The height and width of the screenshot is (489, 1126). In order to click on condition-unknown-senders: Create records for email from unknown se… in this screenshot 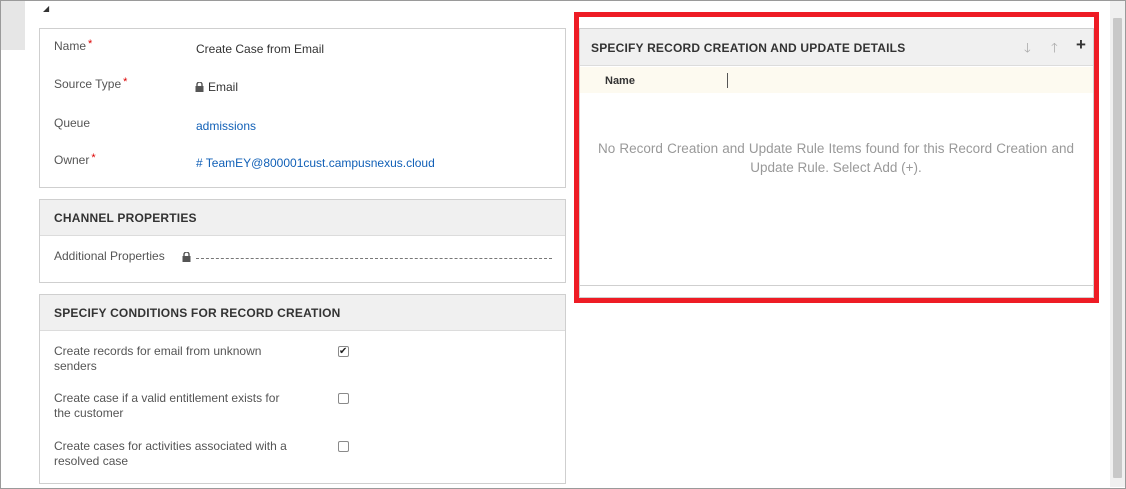, I will do `click(201, 359)`.